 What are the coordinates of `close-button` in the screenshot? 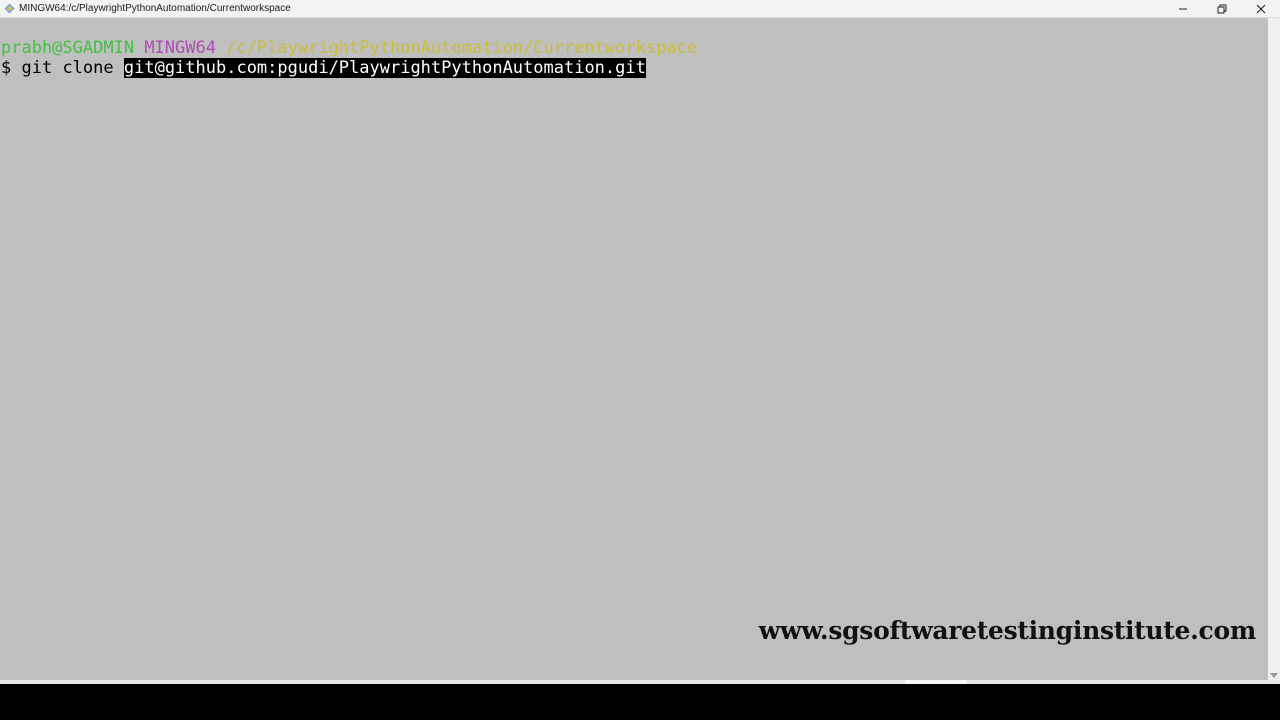 It's located at (1260, 8).